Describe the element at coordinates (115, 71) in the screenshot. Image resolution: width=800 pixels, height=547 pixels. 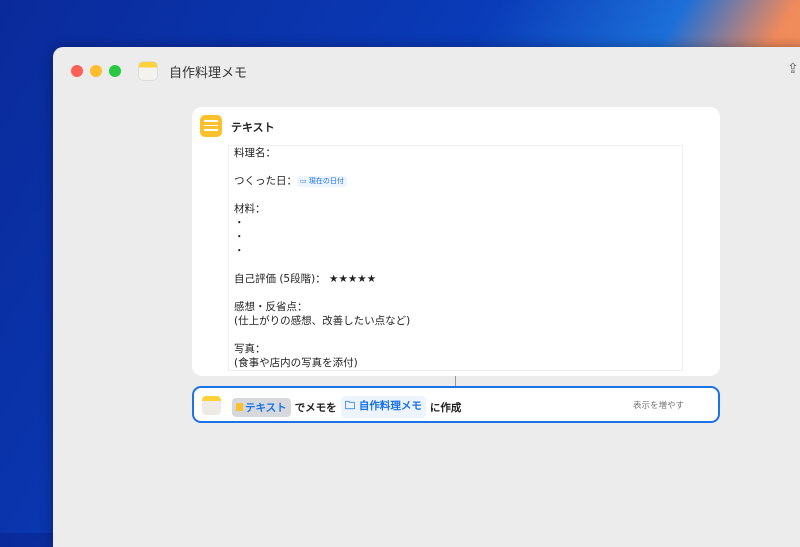
I see `zoom-button` at that location.